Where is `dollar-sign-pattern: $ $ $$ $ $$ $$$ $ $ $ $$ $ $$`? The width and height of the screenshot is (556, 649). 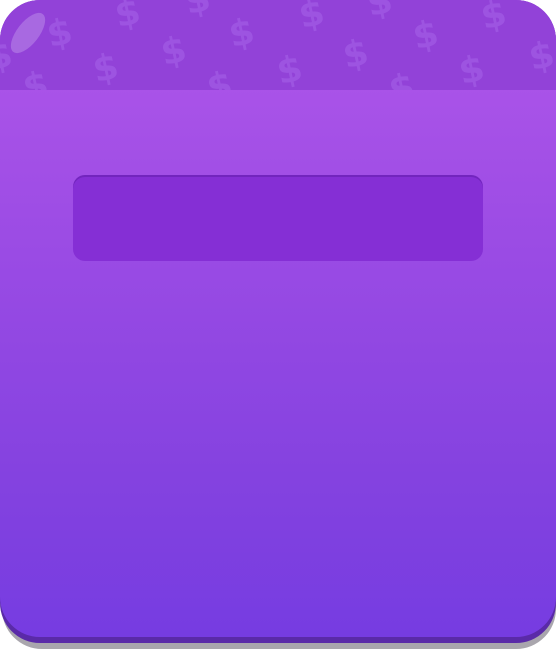
dollar-sign-pattern: $ $ $$ $ $$ $$$ $ $ $ $$ $ $$ is located at coordinates (278, 45).